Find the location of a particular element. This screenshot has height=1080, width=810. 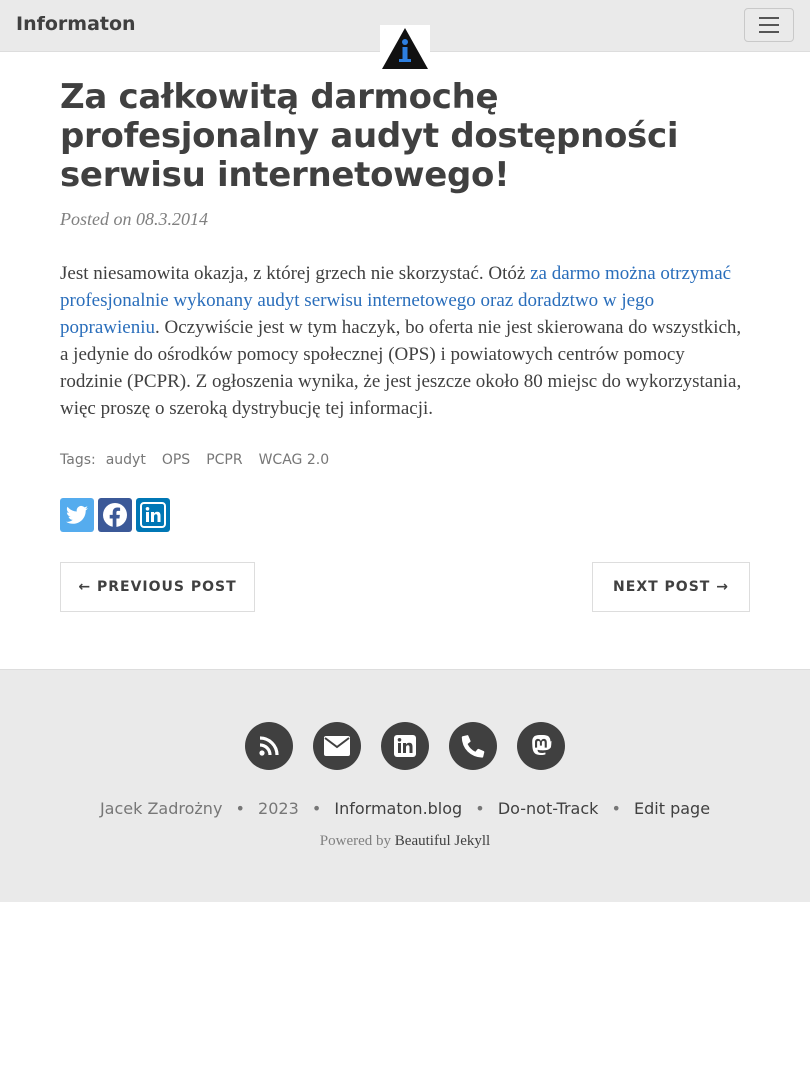

footer-blog-link: Informaton.blog is located at coordinates (398, 808).